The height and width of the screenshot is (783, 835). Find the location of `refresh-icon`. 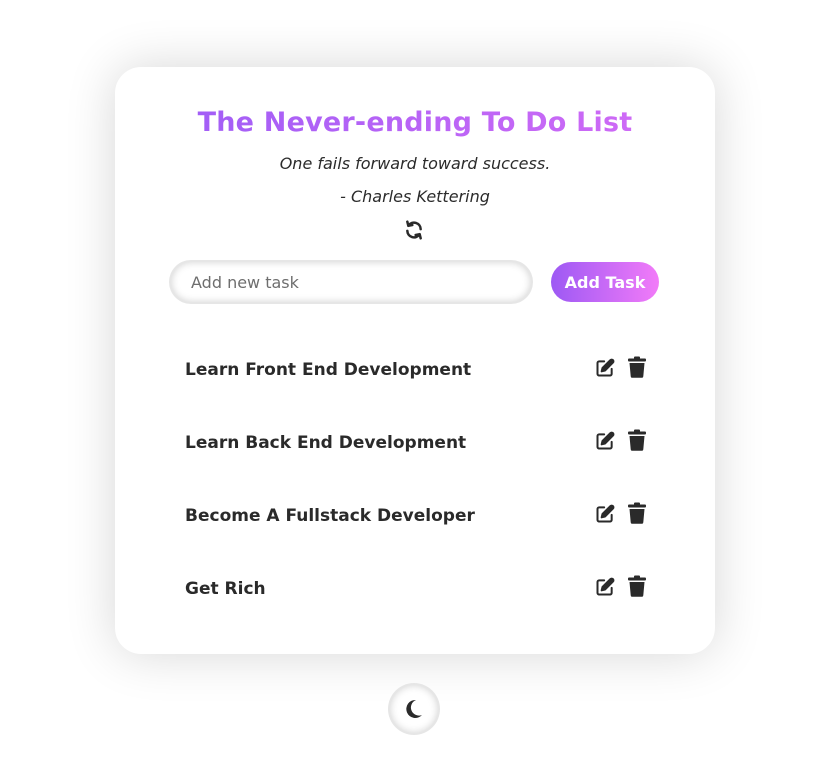

refresh-icon is located at coordinates (414, 230).